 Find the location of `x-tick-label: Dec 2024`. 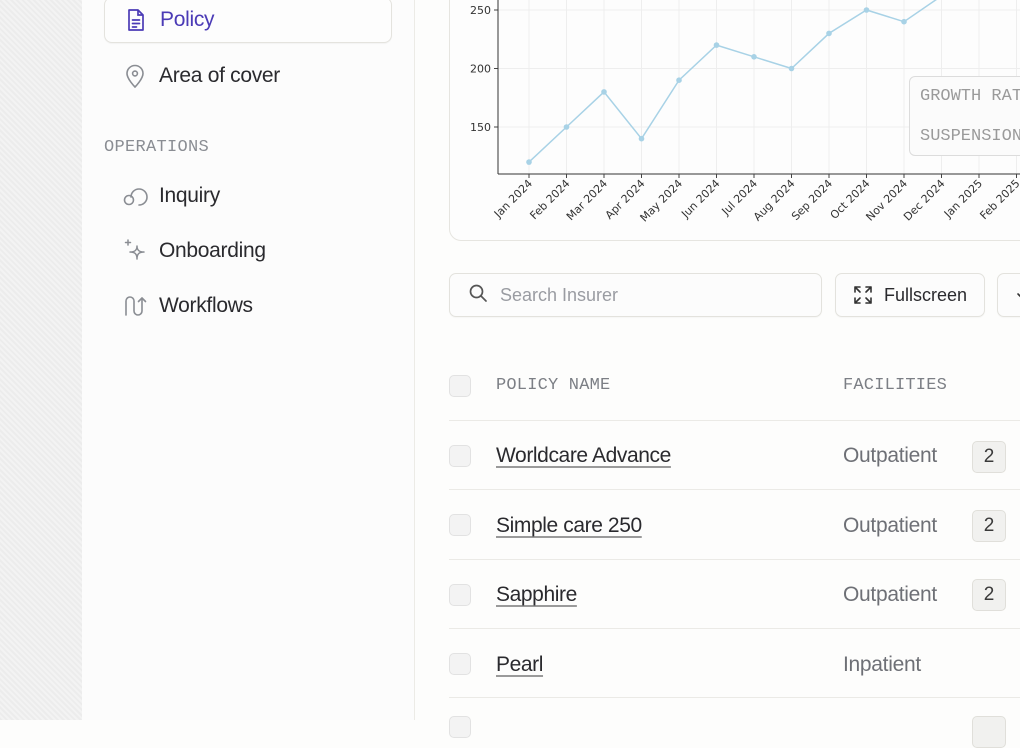

x-tick-label: Dec 2024 is located at coordinates (924, 200).